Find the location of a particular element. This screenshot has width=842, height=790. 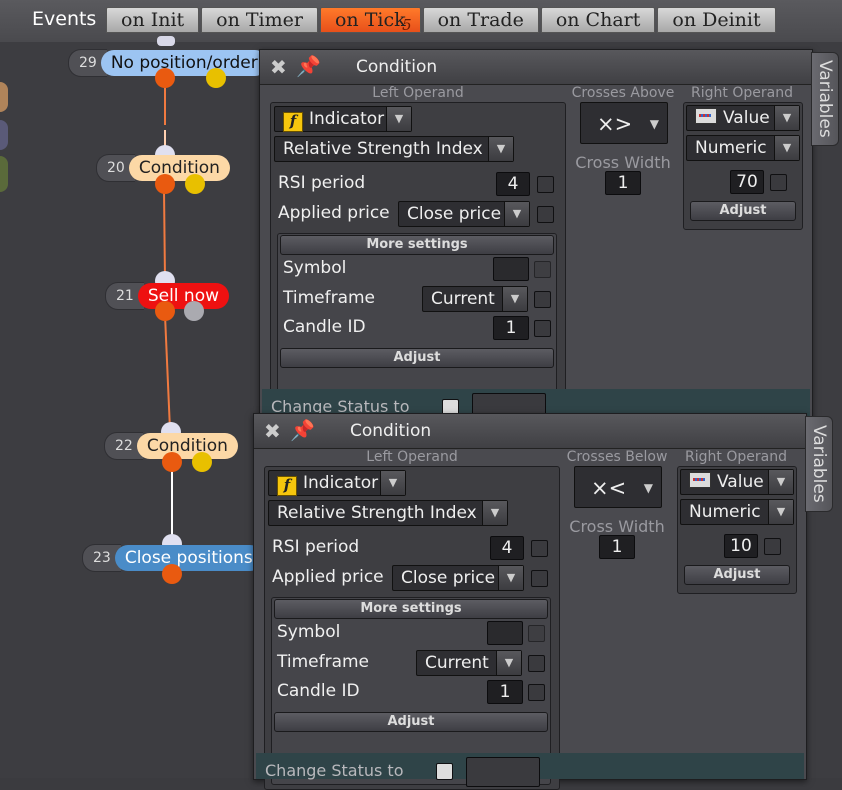

right-operand-group: Value ▼ Numeric ▼ 10 Adjust is located at coordinates (737, 530).